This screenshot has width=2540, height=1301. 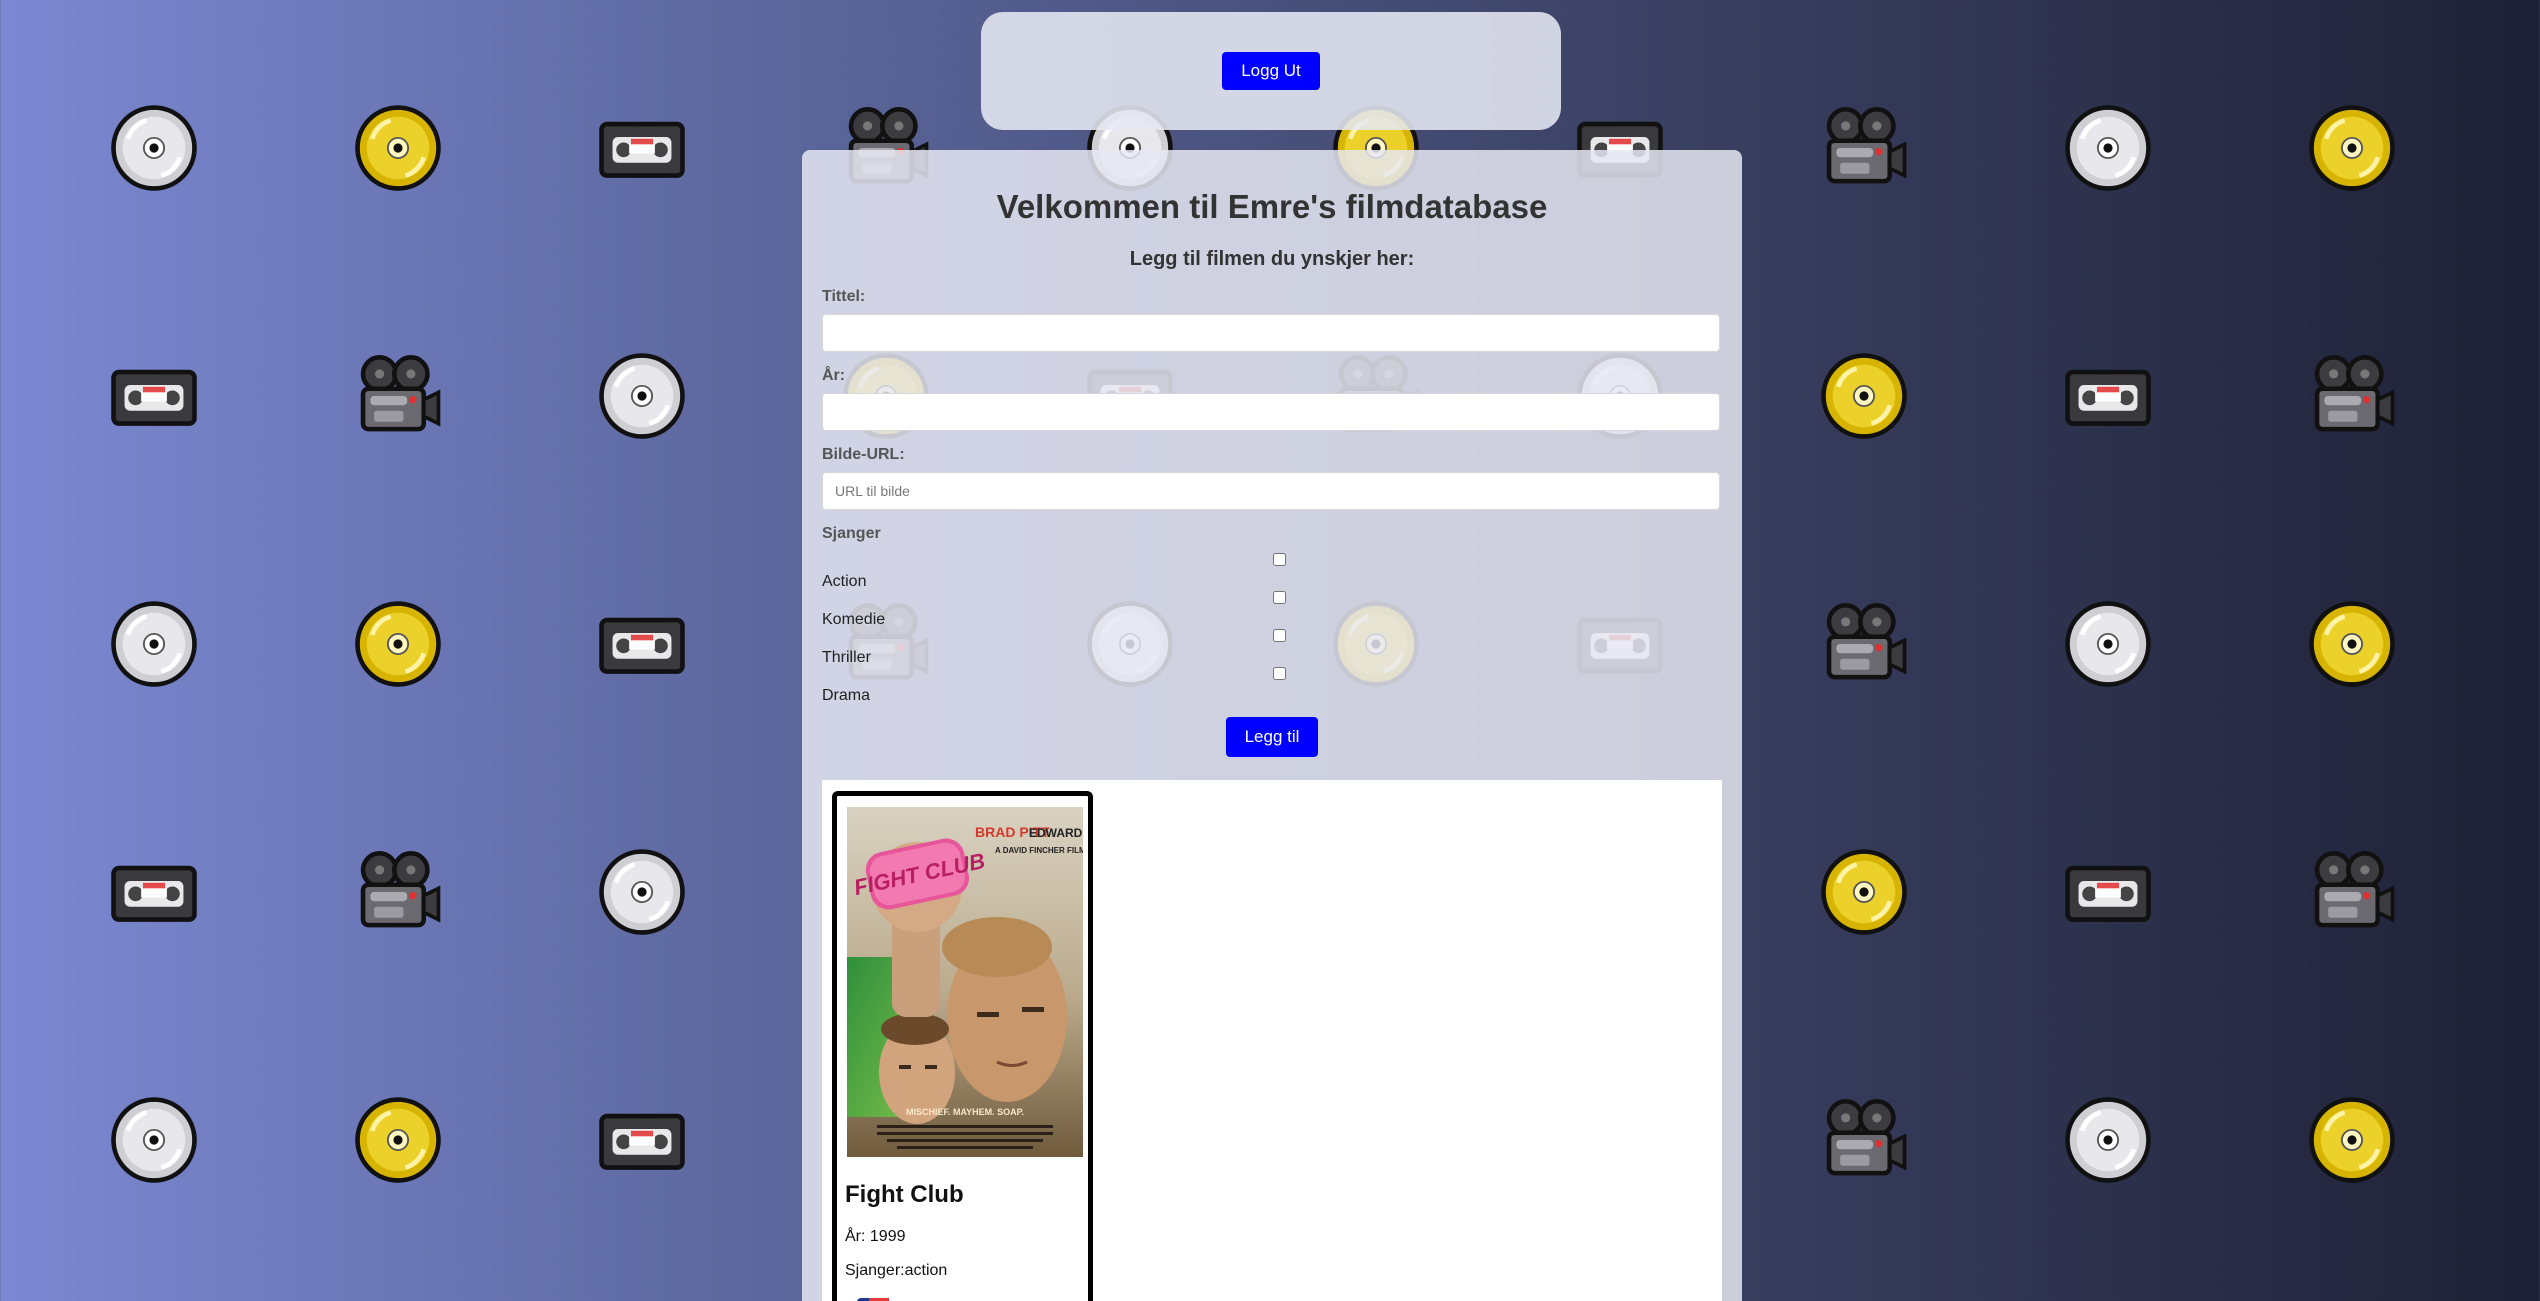 What do you see at coordinates (1272, 737) in the screenshot?
I see `add-movie-button: Legg til` at bounding box center [1272, 737].